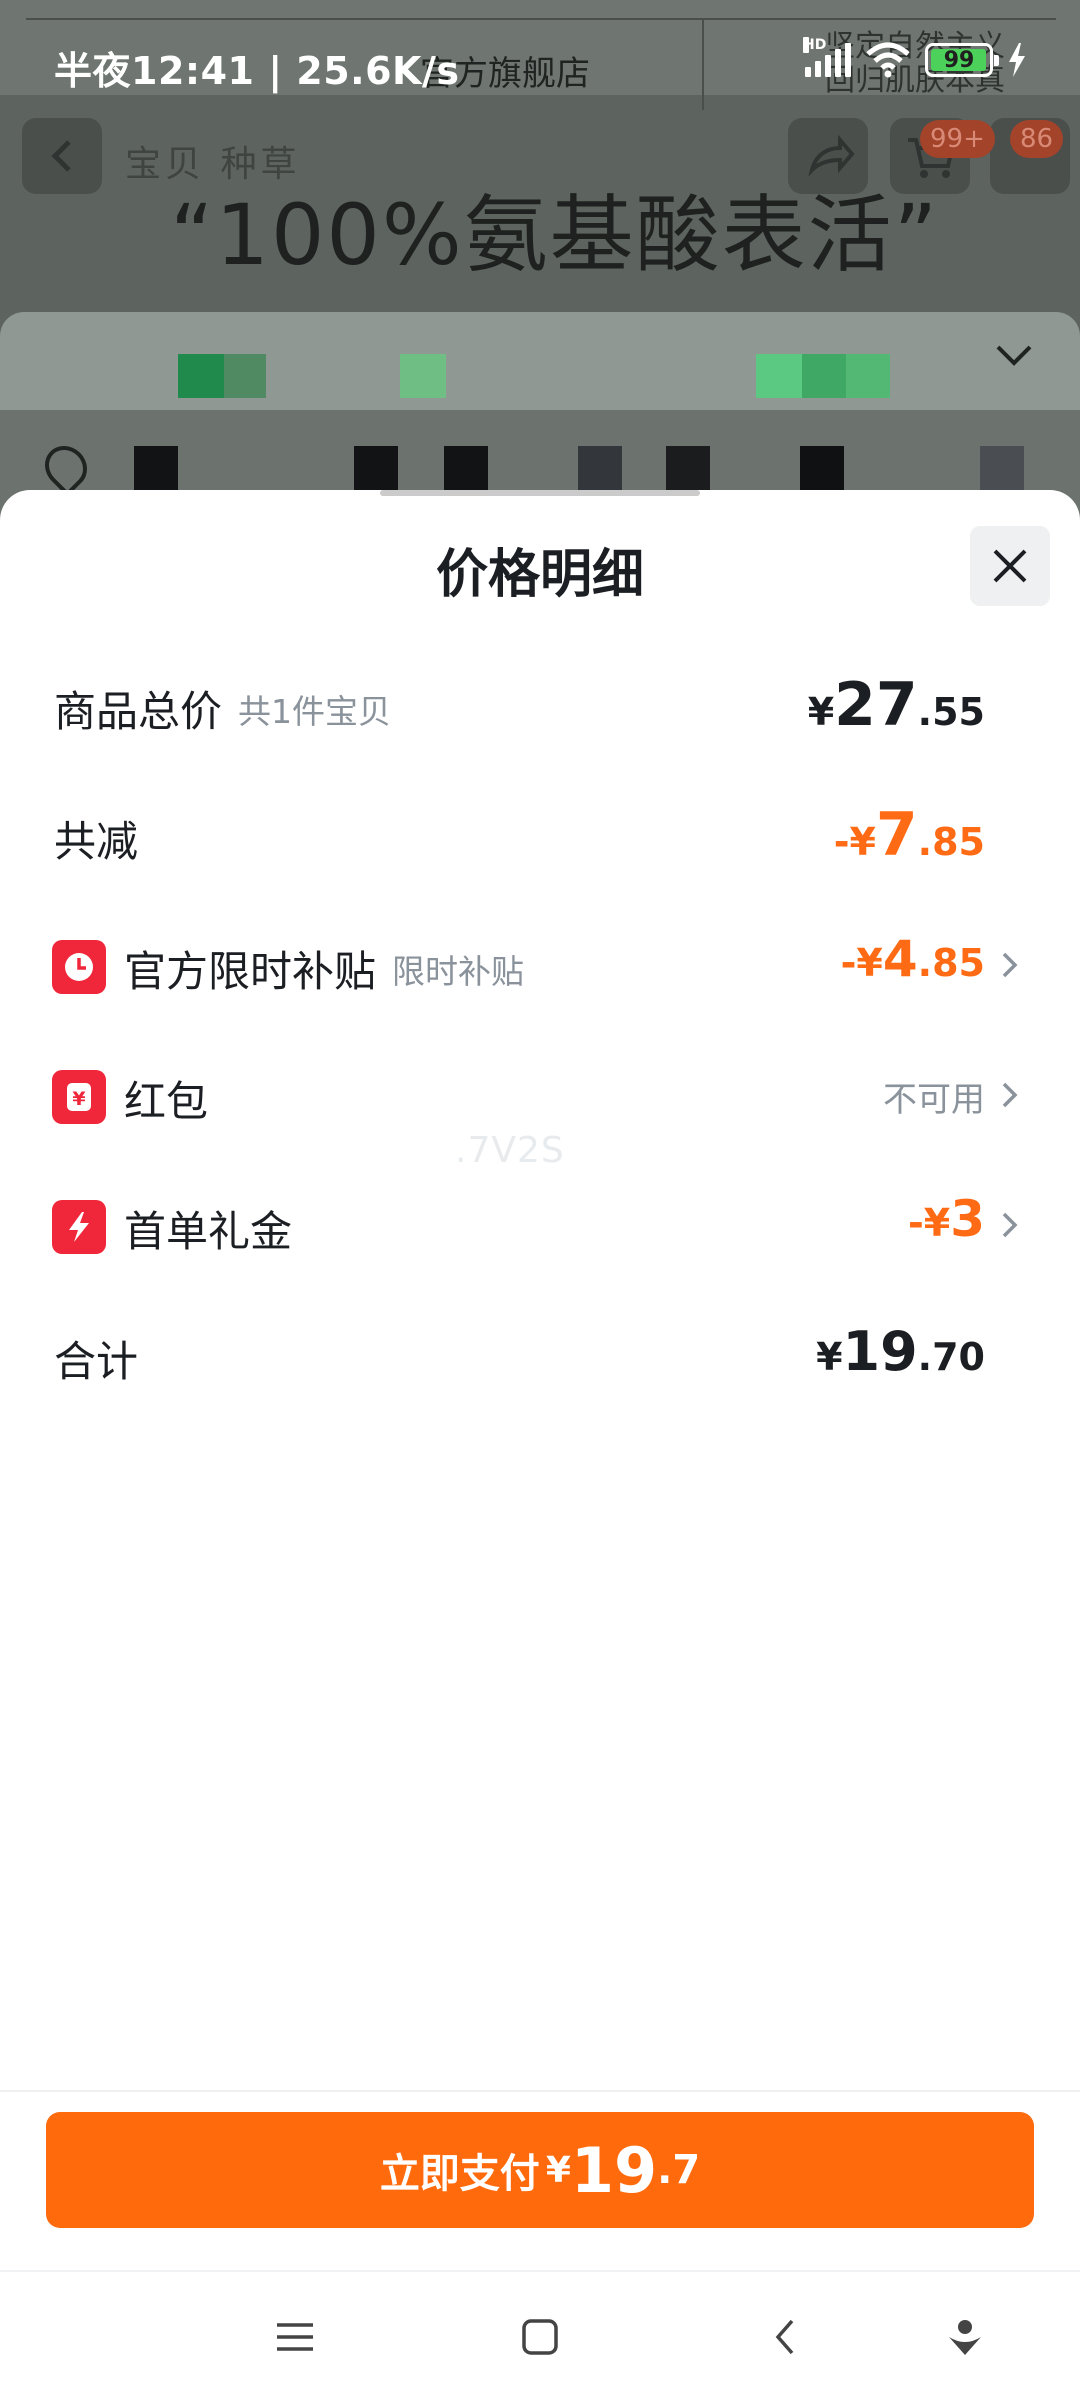 Image resolution: width=1080 pixels, height=2400 pixels. Describe the element at coordinates (540, 1225) in the screenshot. I see `row-first-order-gift: 首单礼金 - ¥ 3` at that location.